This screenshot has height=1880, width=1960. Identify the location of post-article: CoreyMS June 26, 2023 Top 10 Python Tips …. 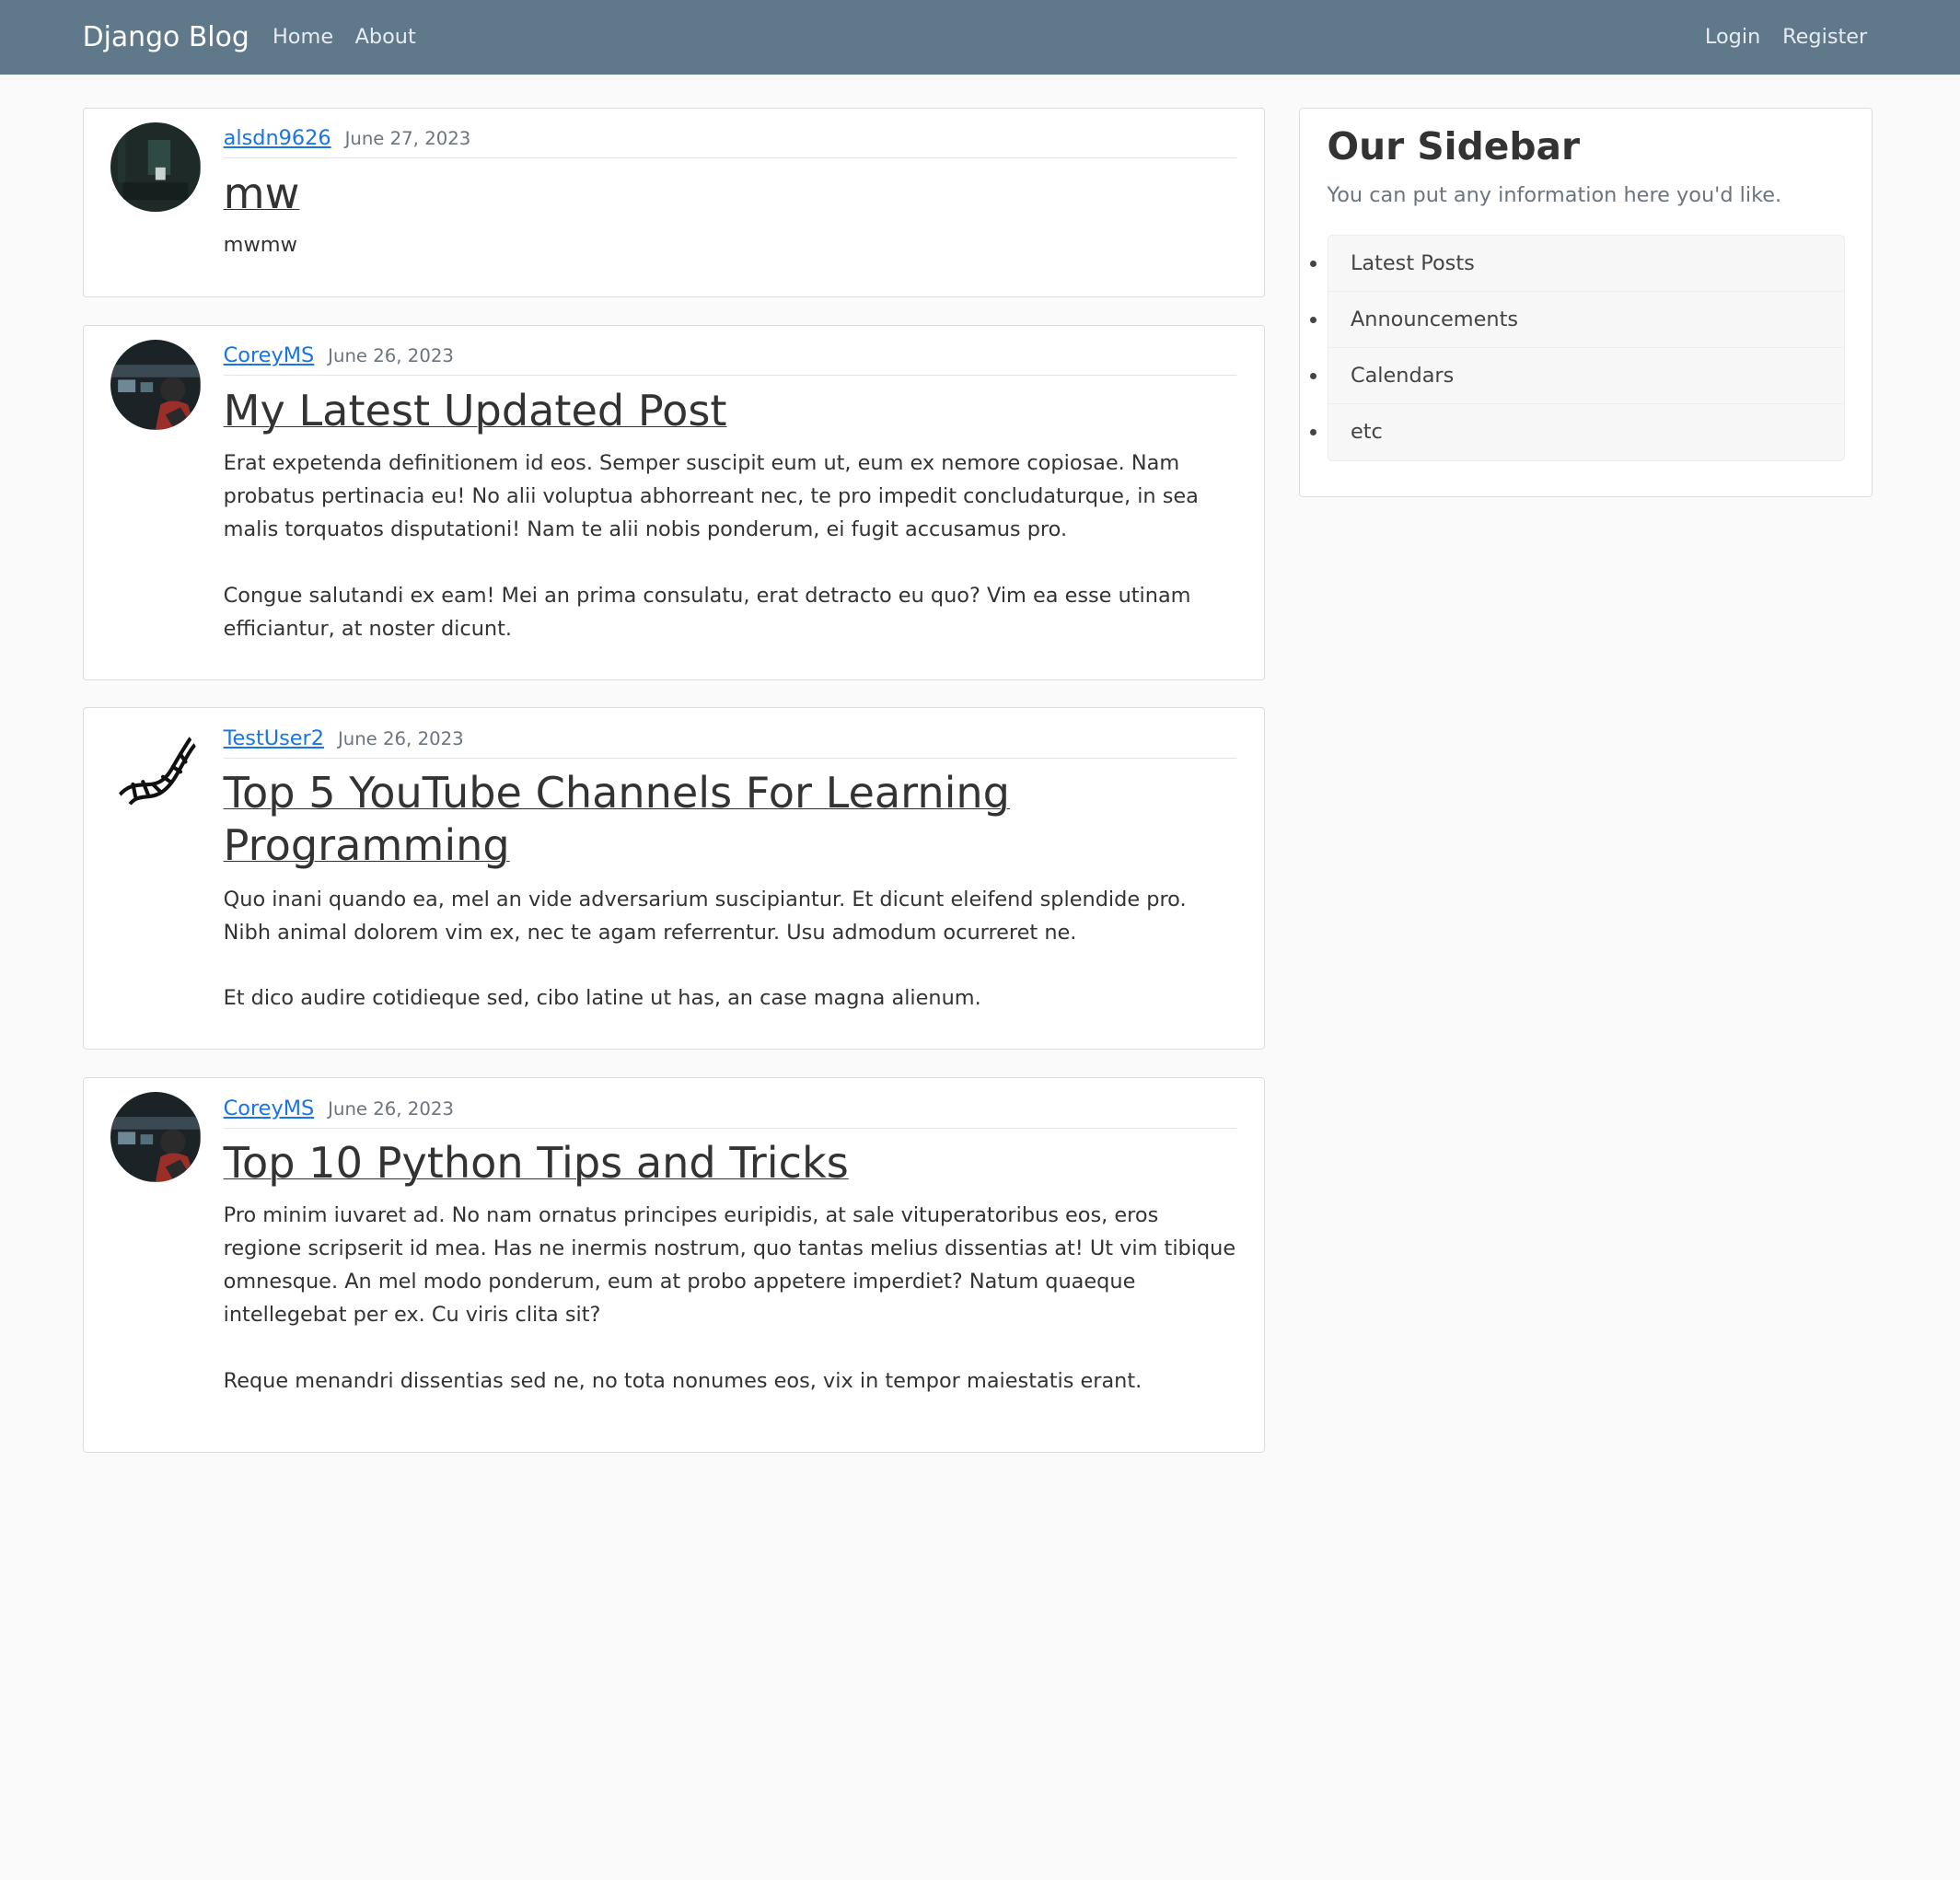
(673, 1265).